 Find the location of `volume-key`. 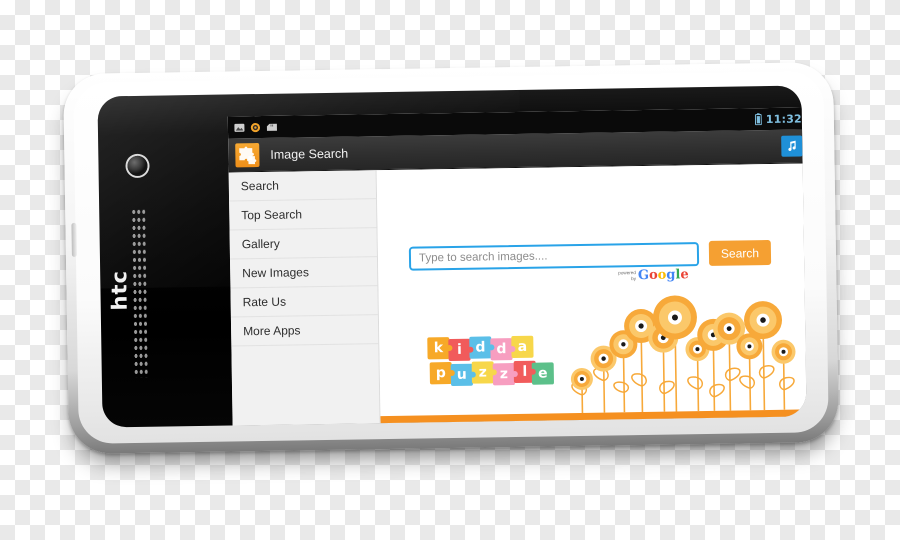

volume-key is located at coordinates (74, 239).